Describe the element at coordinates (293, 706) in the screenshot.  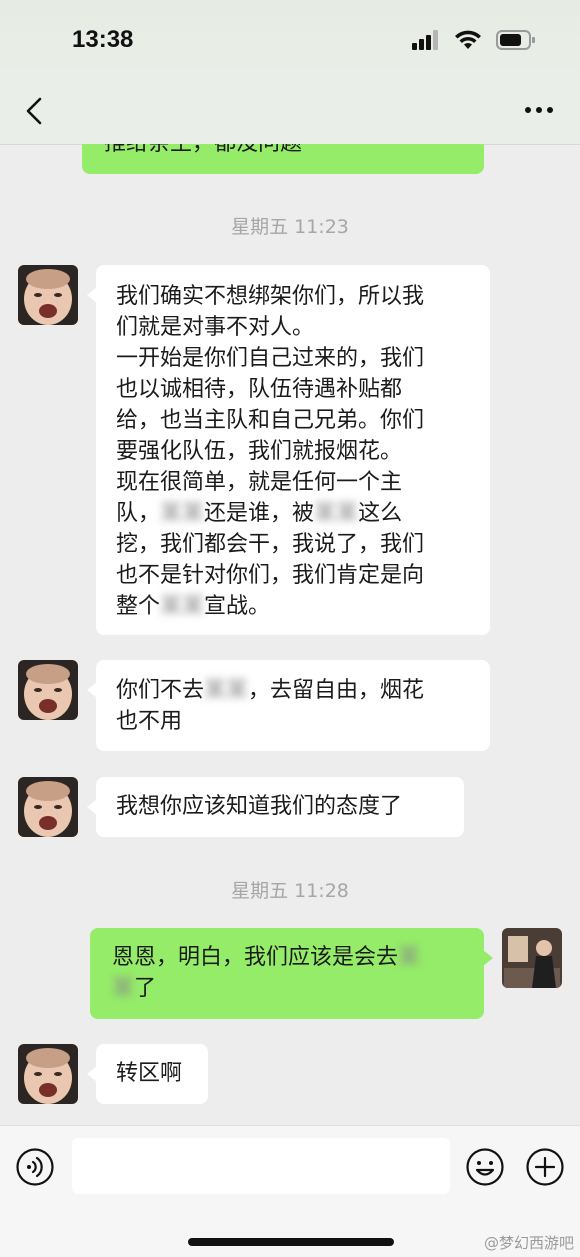
I see `message-text: 你们不去某某，去留自由，烟花 也不用` at that location.